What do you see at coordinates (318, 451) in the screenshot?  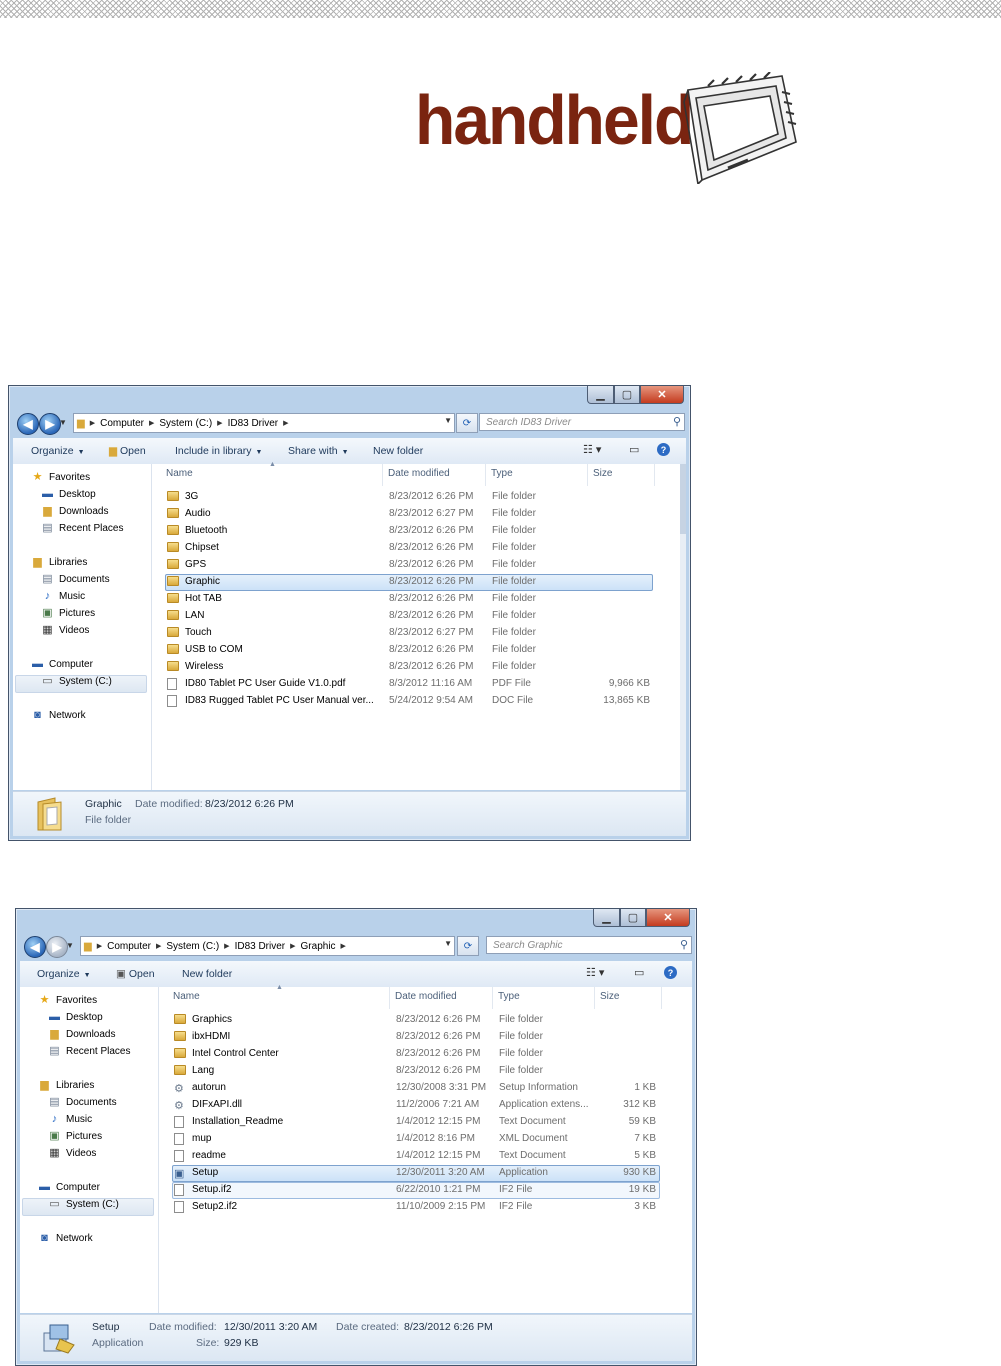 I see `share-with-button: Share with ▼` at bounding box center [318, 451].